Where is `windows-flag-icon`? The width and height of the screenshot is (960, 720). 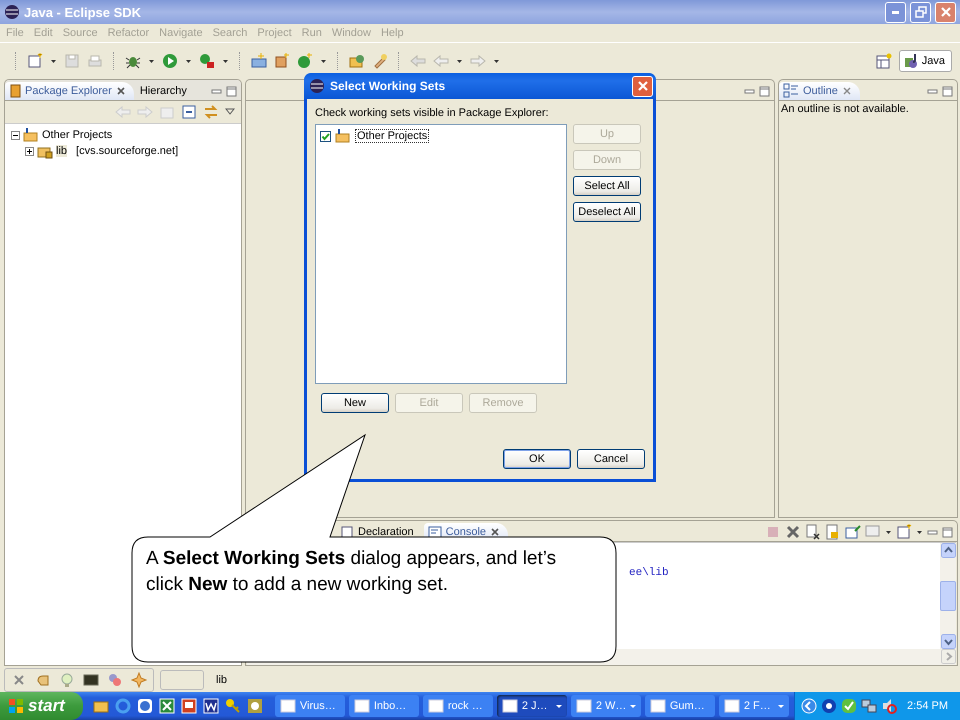 windows-flag-icon is located at coordinates (16, 706).